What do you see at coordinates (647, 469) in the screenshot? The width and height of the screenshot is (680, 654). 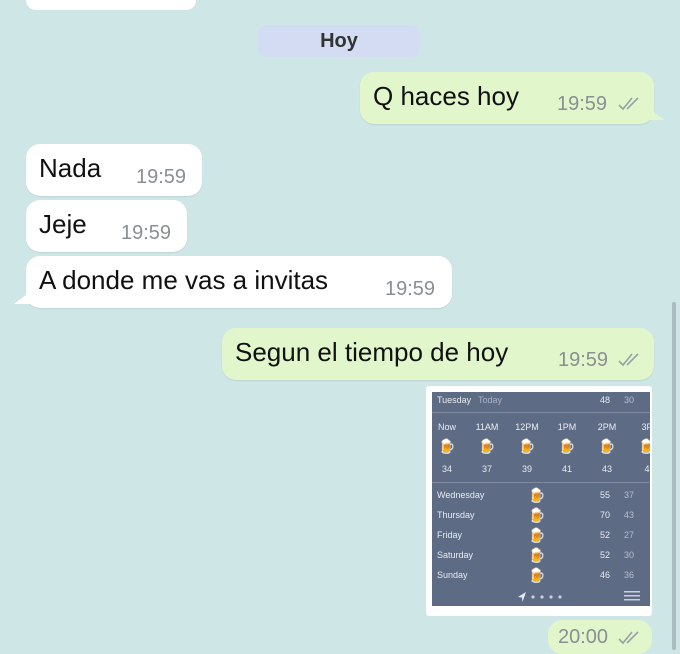 I see `hour-temp: 4` at bounding box center [647, 469].